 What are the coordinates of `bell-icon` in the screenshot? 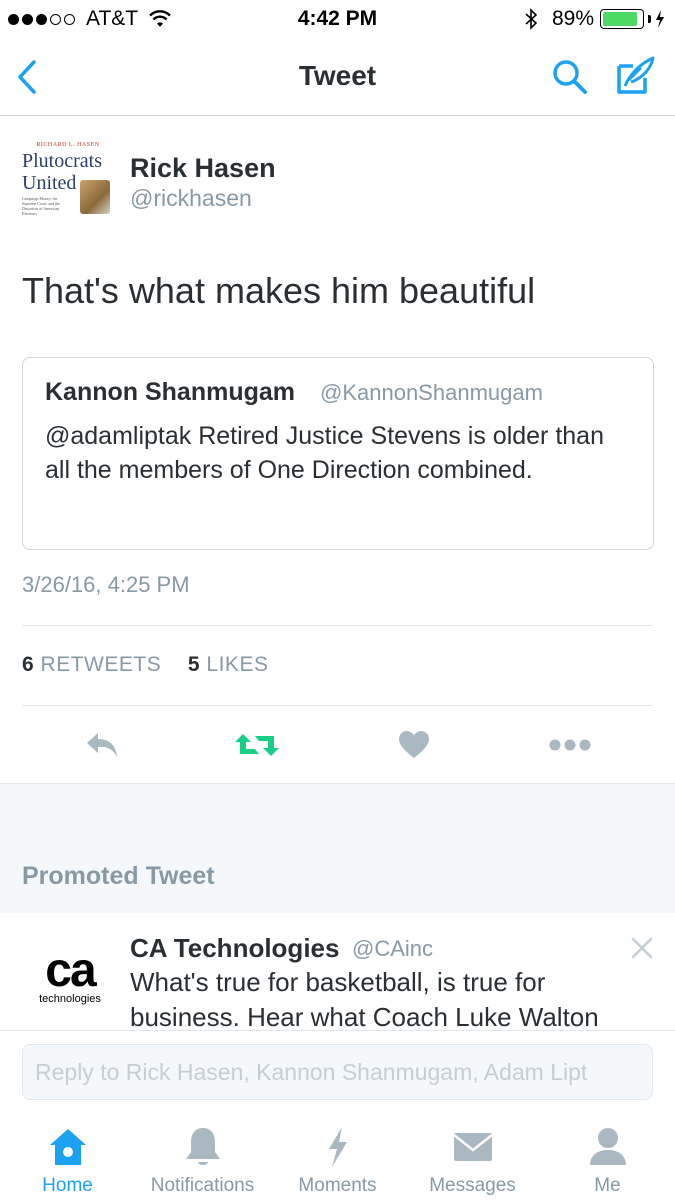 It's located at (202, 1146).